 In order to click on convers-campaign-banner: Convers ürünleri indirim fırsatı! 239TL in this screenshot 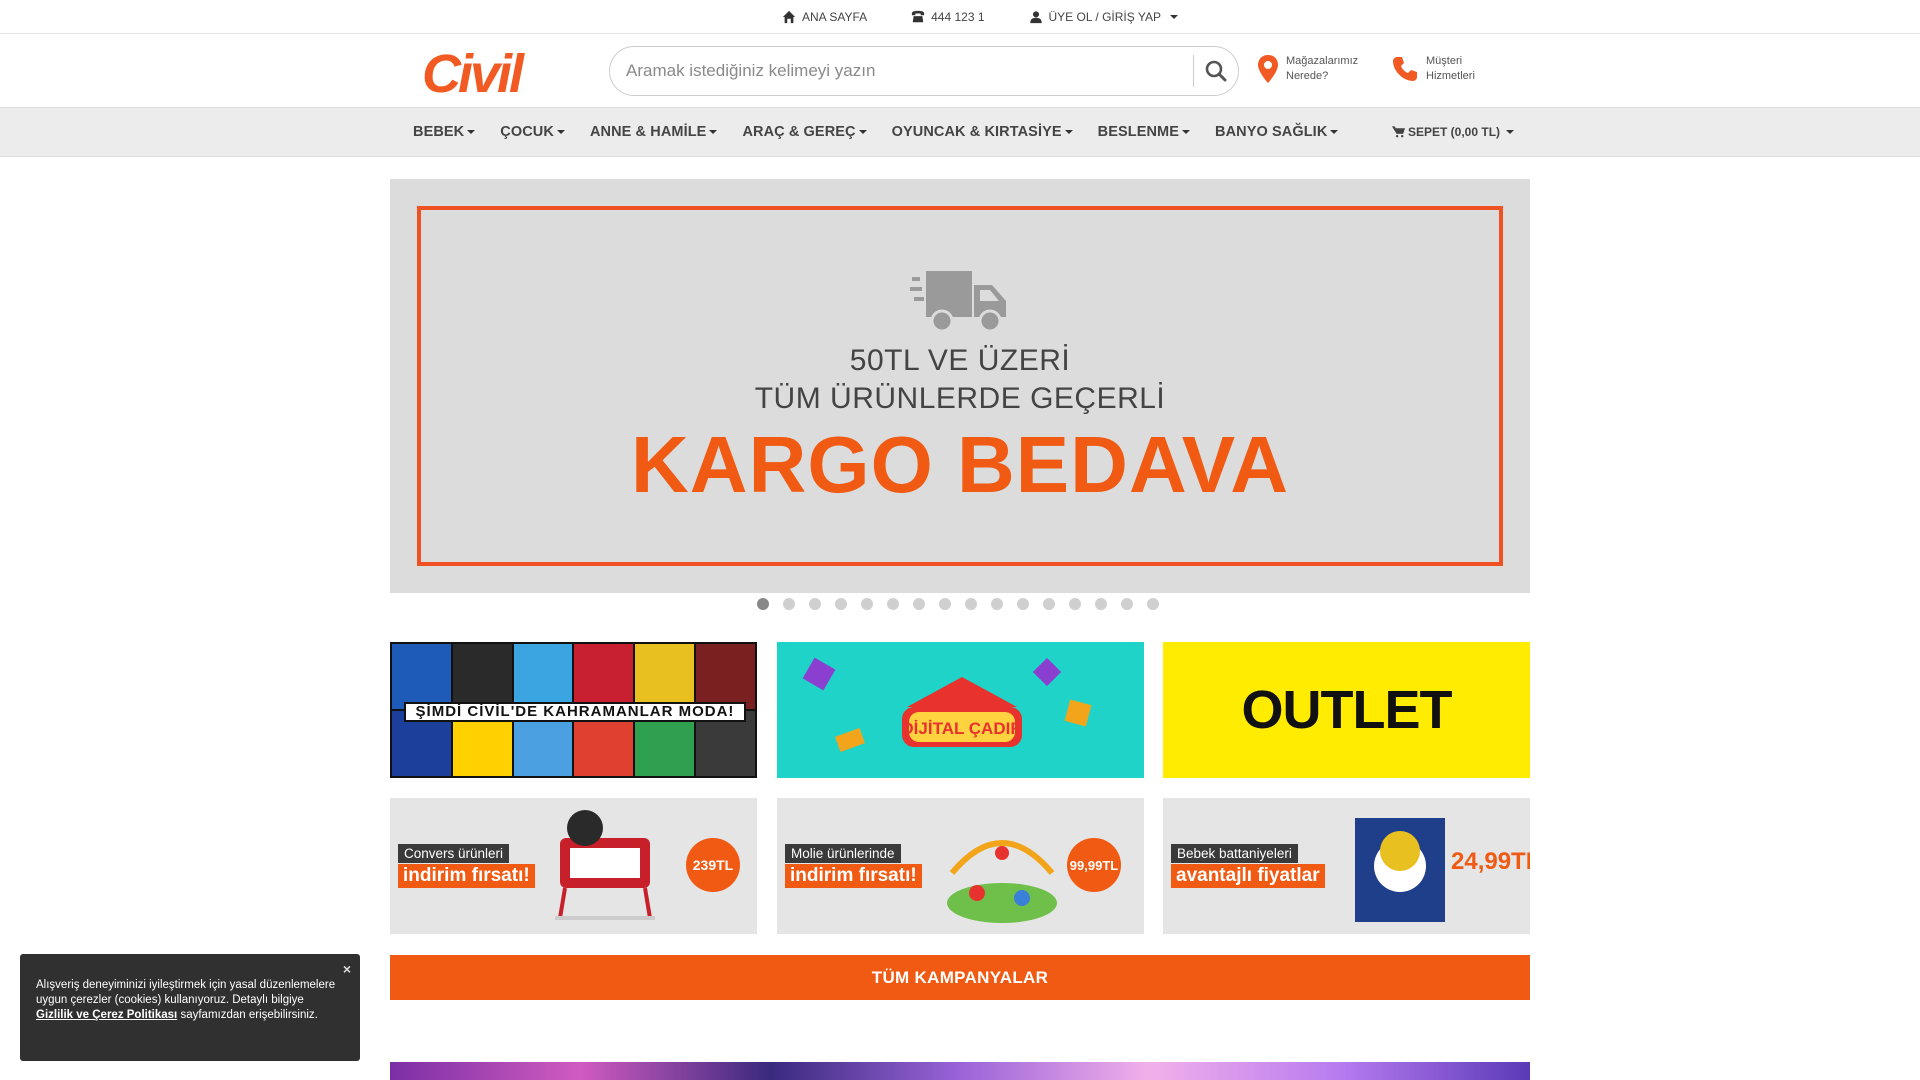, I will do `click(573, 866)`.